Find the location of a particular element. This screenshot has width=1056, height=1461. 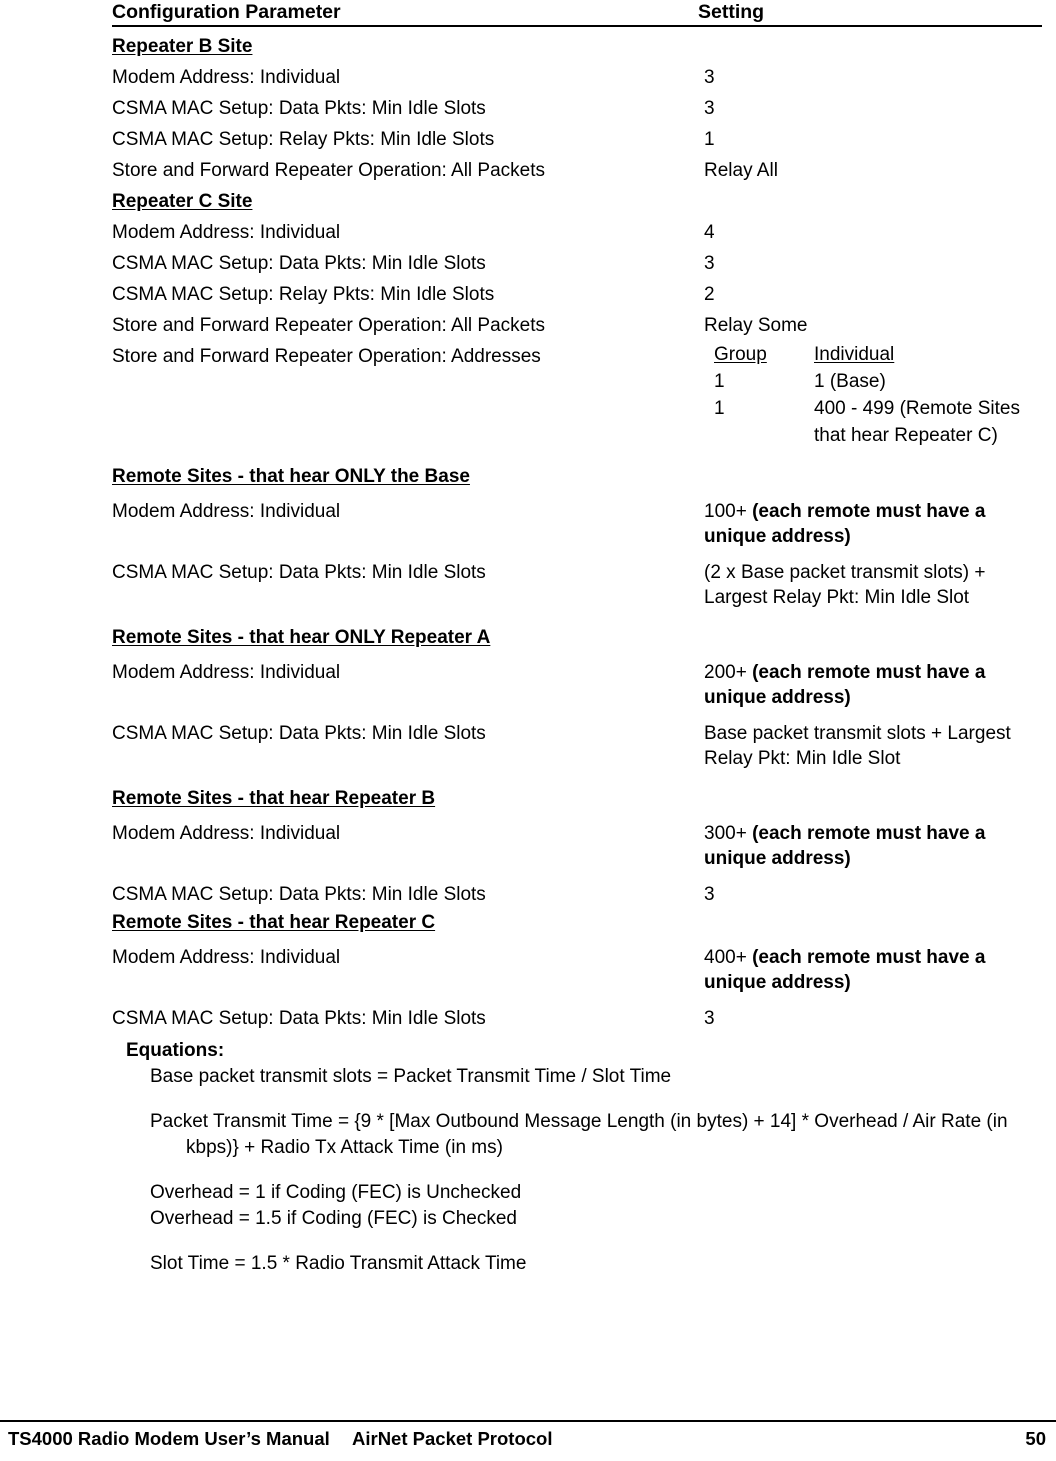

header-divider is located at coordinates (577, 26).